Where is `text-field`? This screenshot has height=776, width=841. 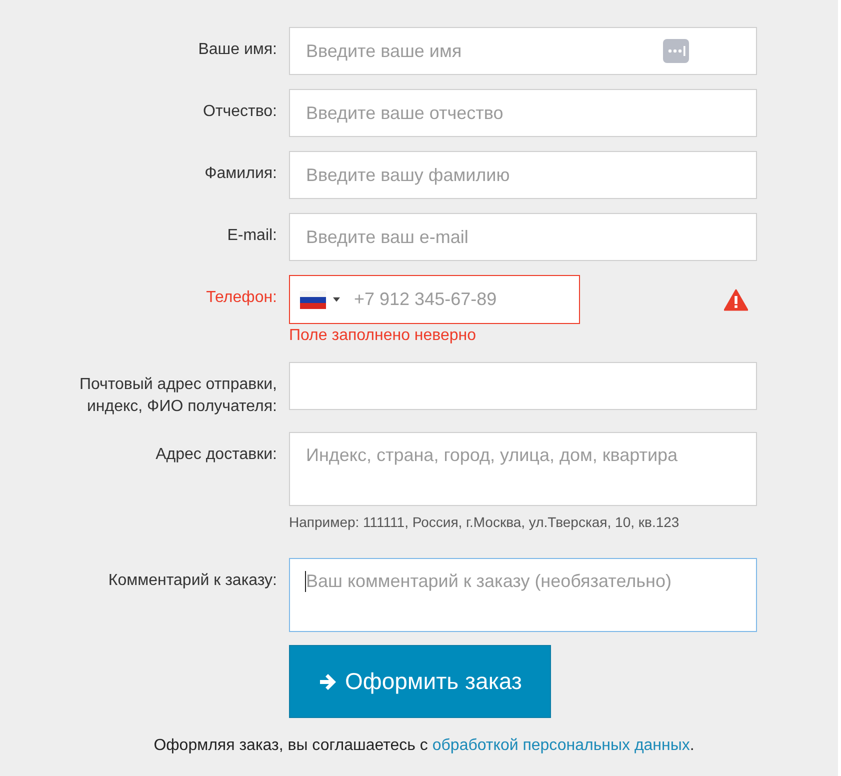 text-field is located at coordinates (523, 386).